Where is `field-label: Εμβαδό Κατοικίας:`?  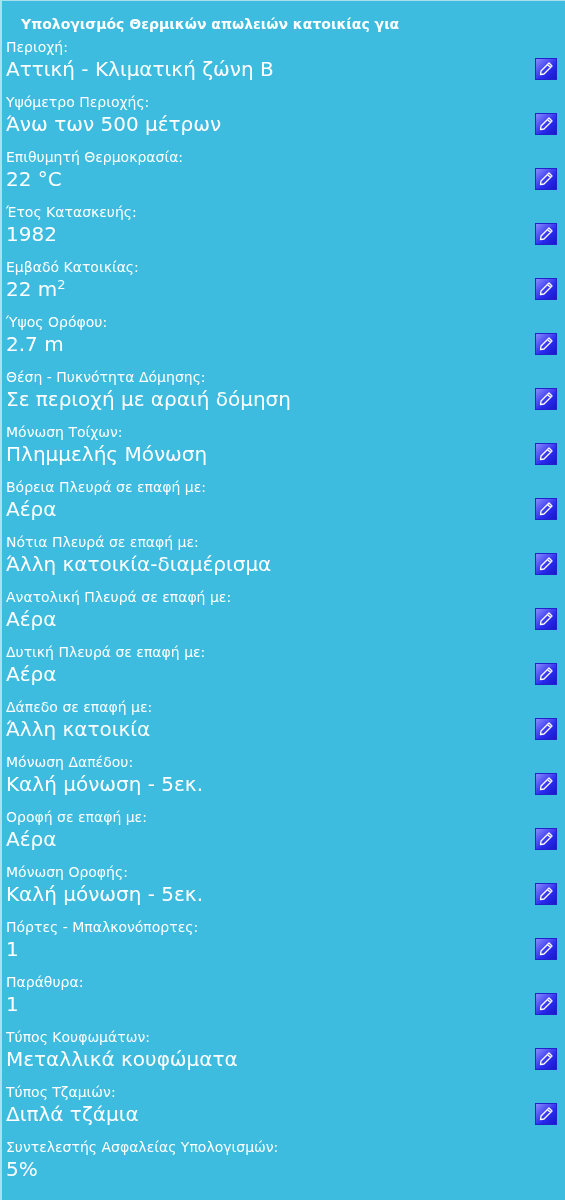
field-label: Εμβαδό Κατοικίας: is located at coordinates (73, 267).